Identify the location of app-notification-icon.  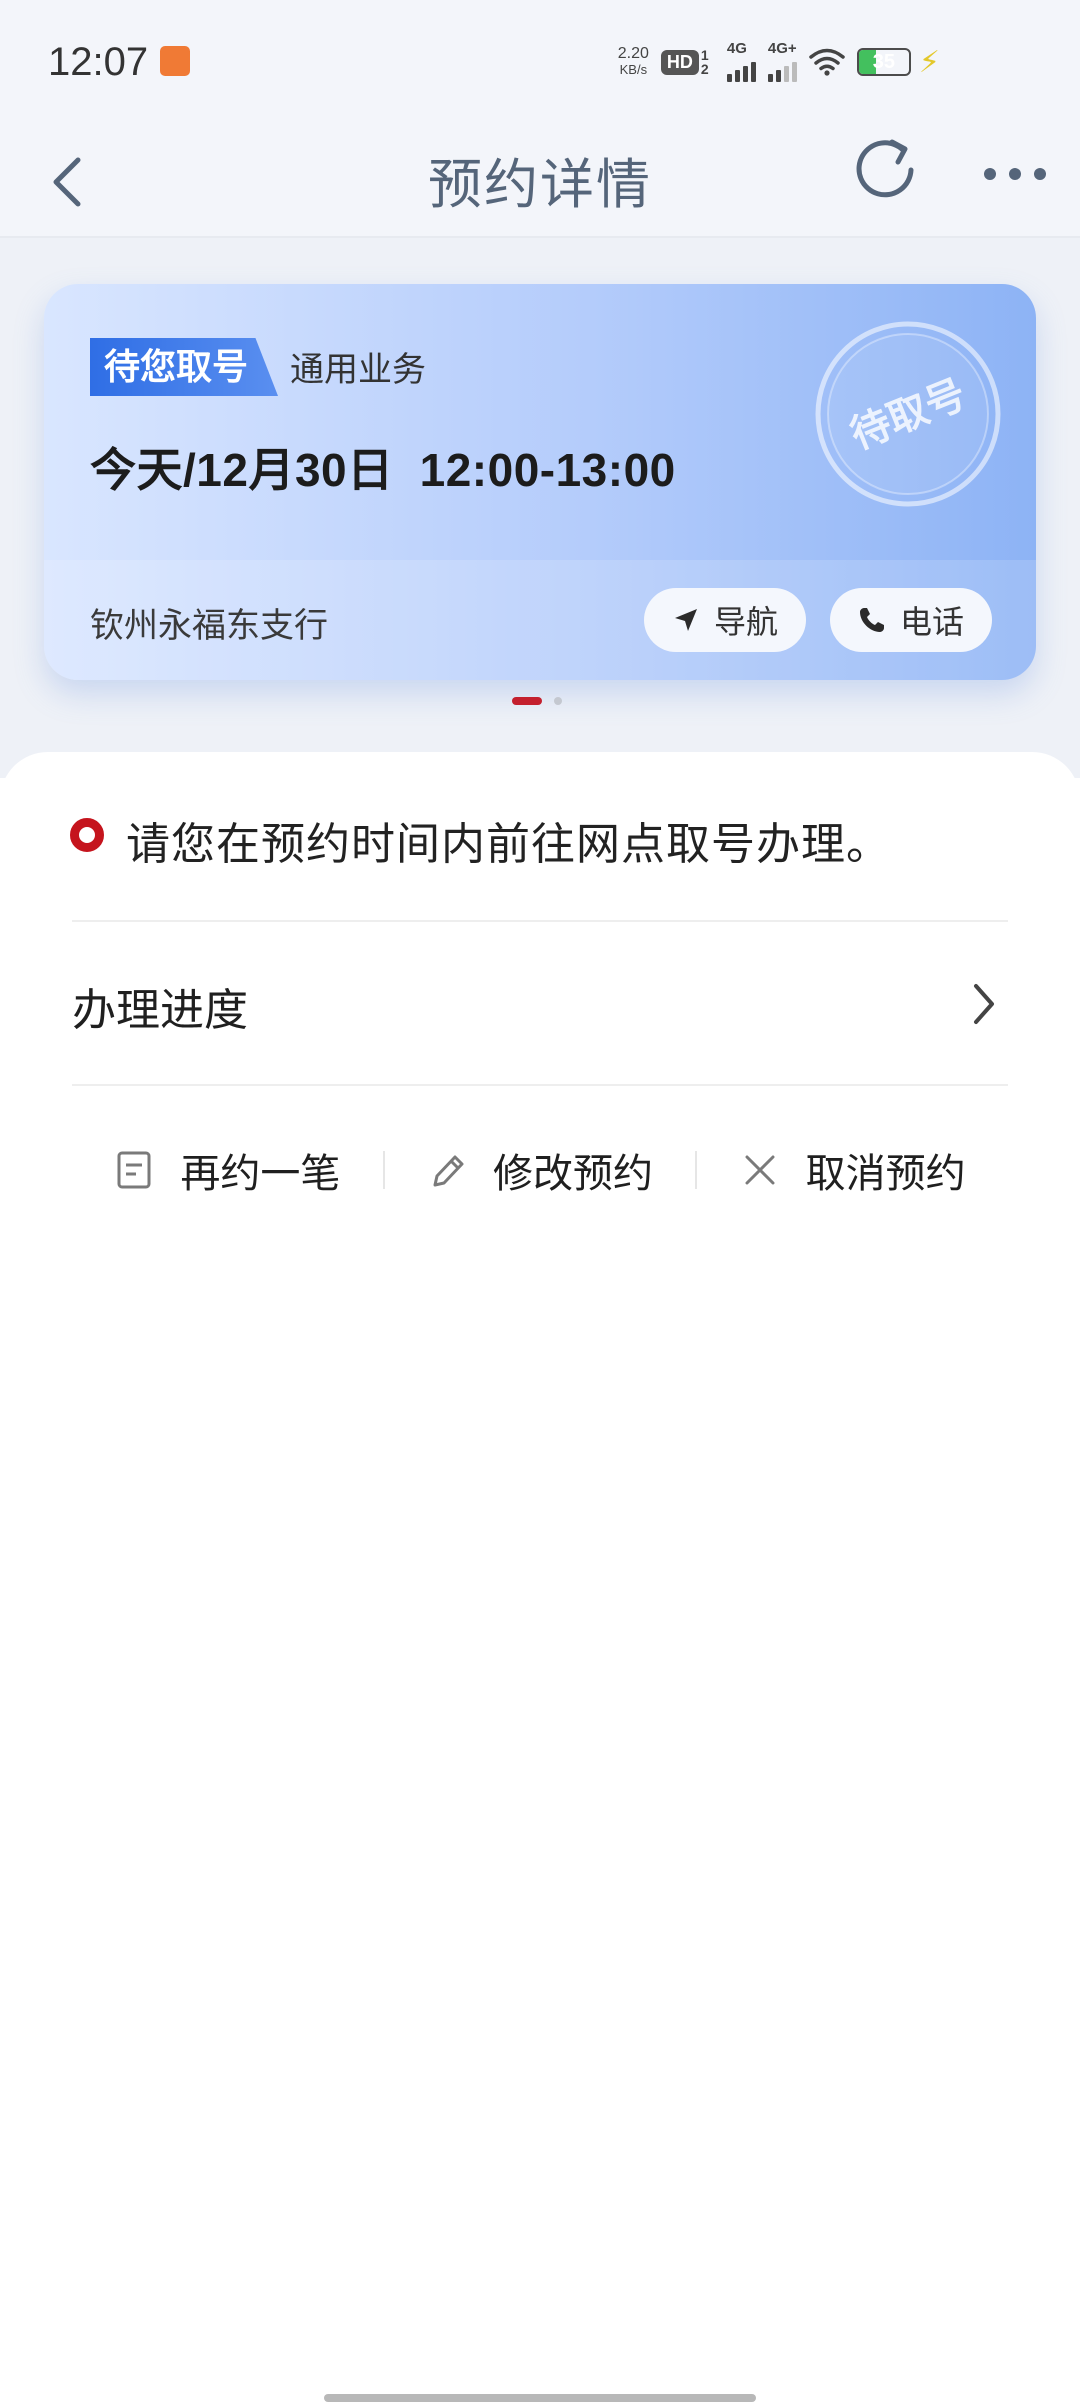
(175, 61).